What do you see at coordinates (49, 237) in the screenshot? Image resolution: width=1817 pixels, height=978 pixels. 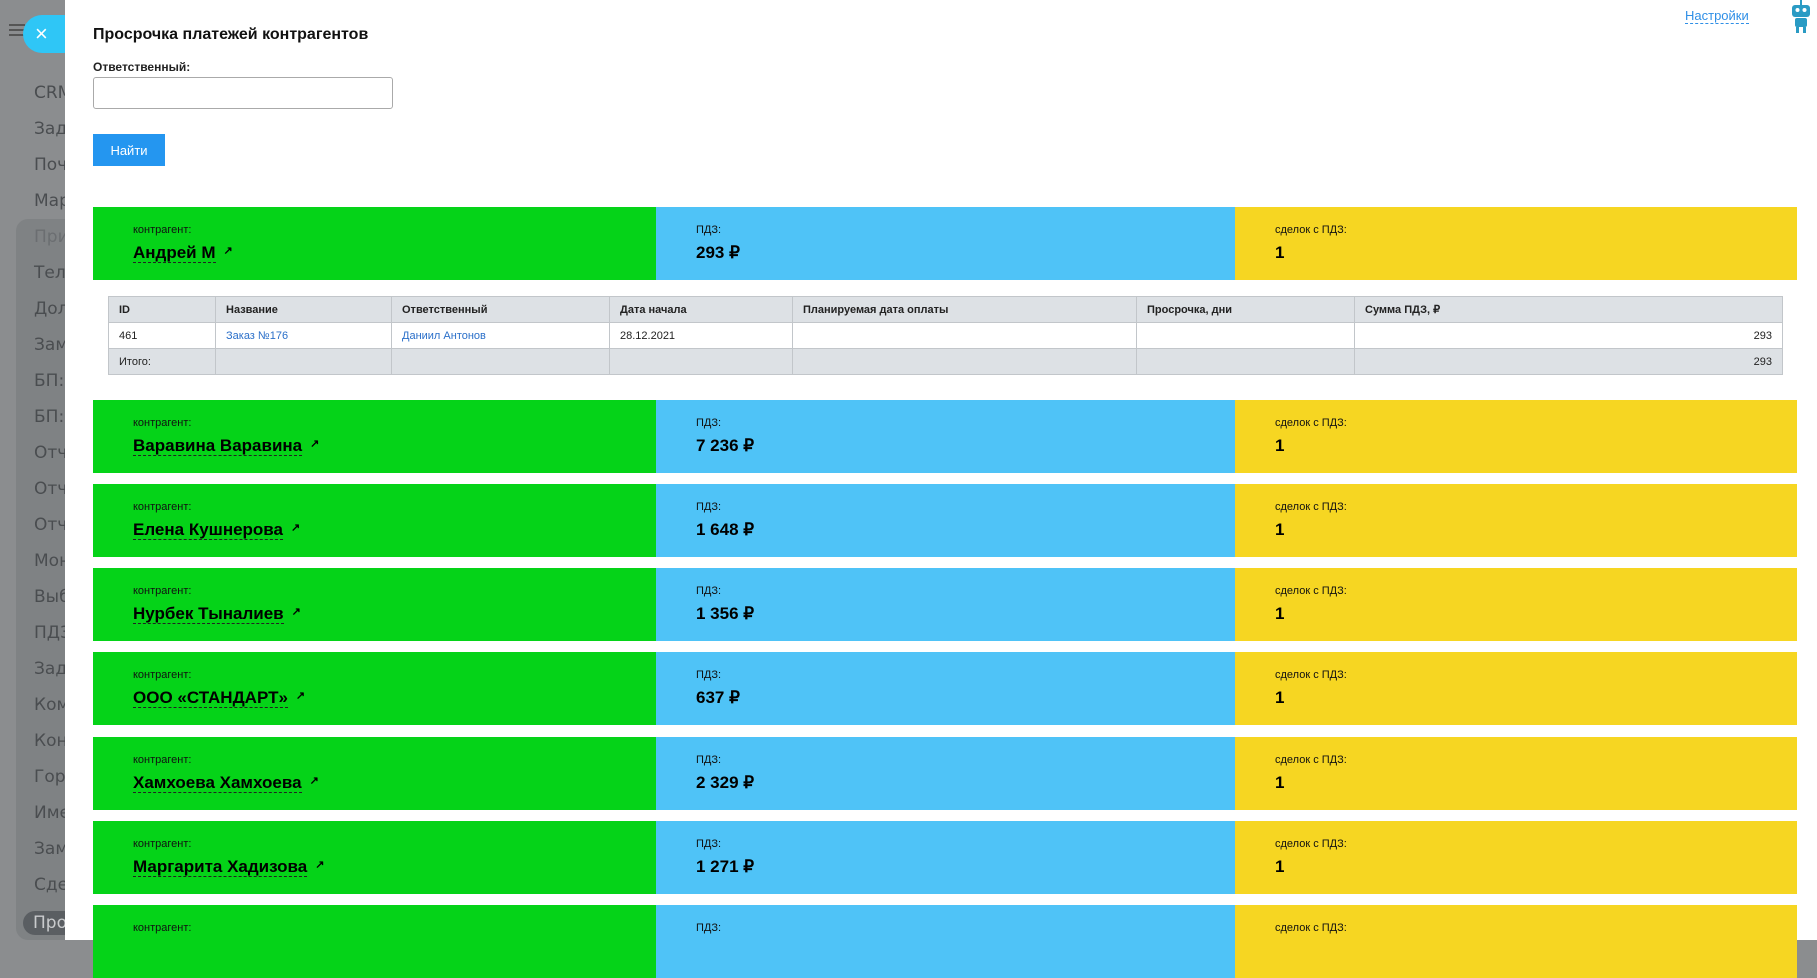 I see `sidebar-item: При` at bounding box center [49, 237].